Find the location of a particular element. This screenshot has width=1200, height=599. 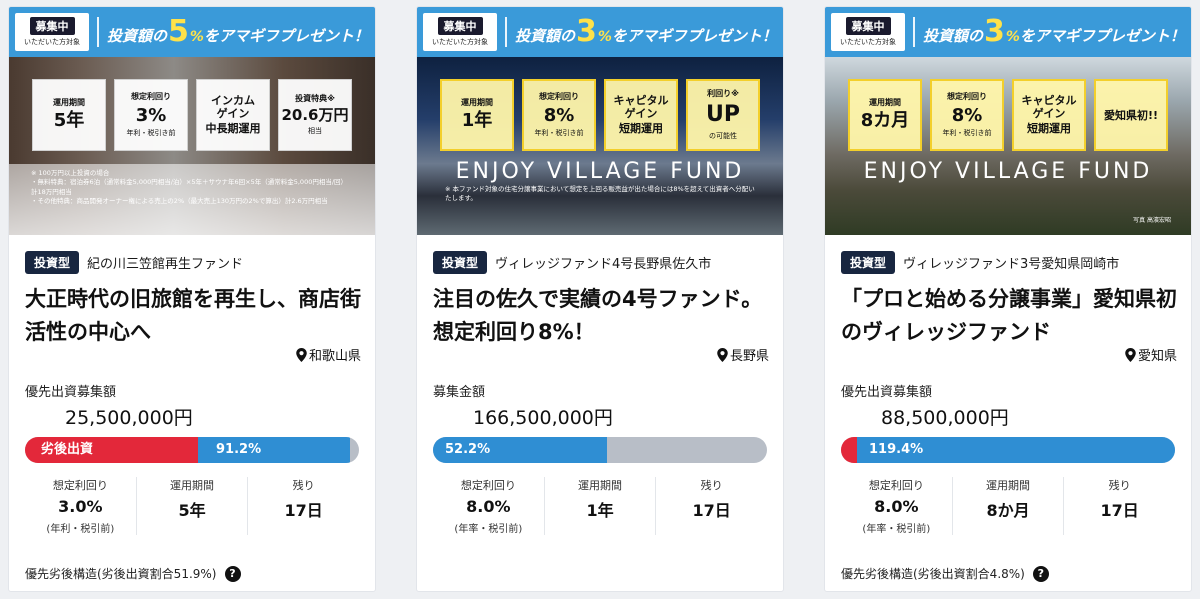

feature-value: 5年 is located at coordinates (69, 121).